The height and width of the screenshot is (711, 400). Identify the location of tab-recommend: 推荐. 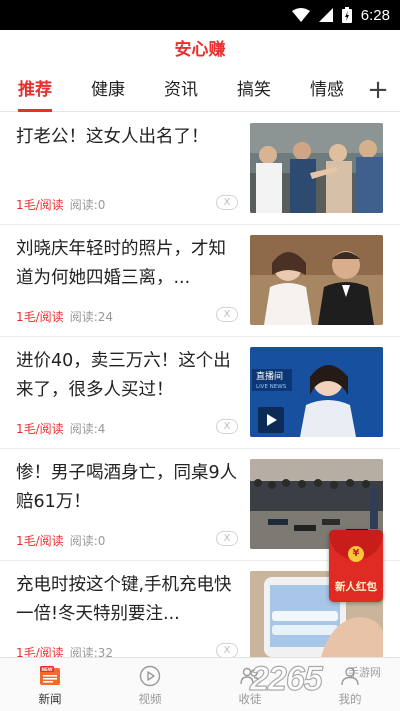
(35, 91).